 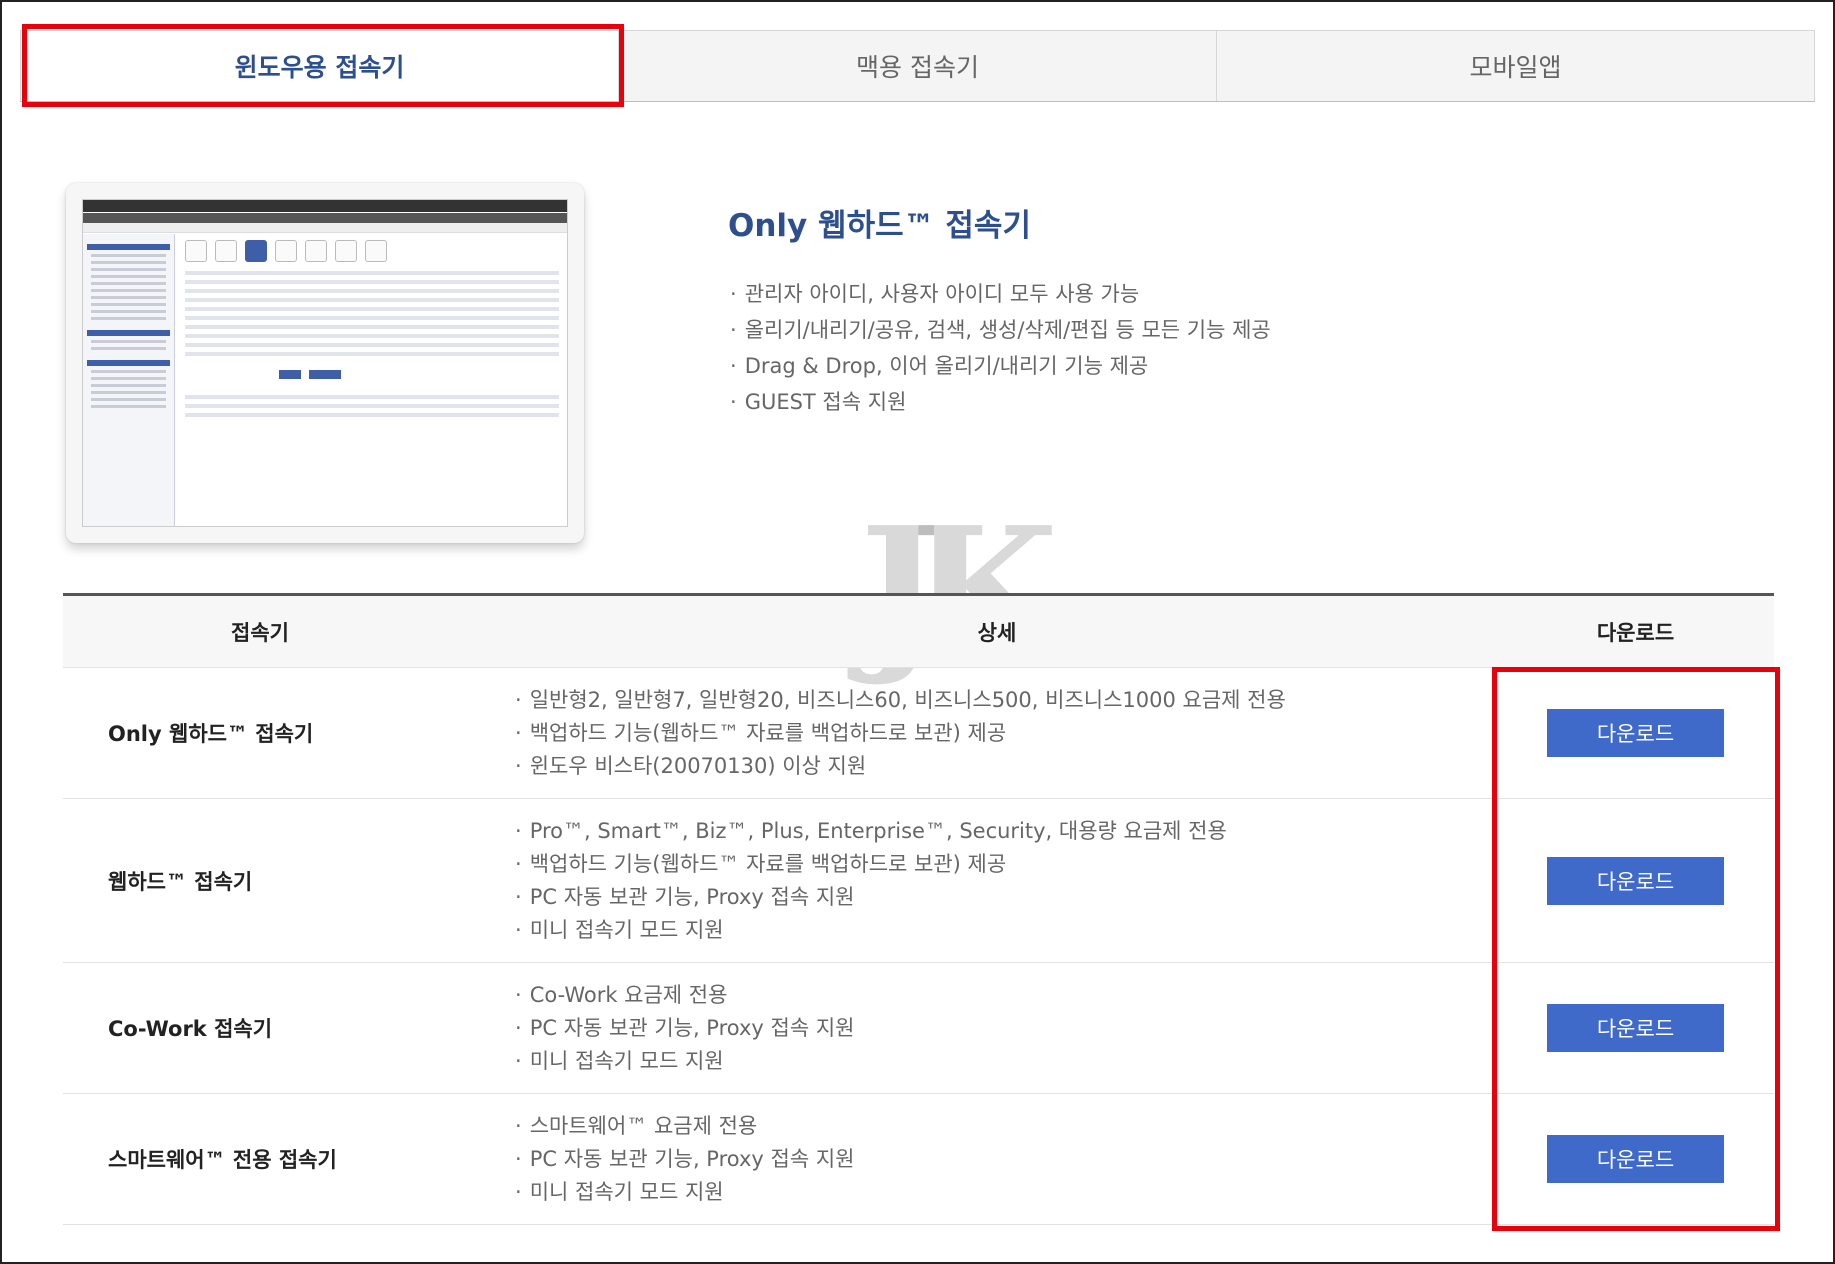 I want to click on download-button-webhard: 다운로드, so click(x=1635, y=880).